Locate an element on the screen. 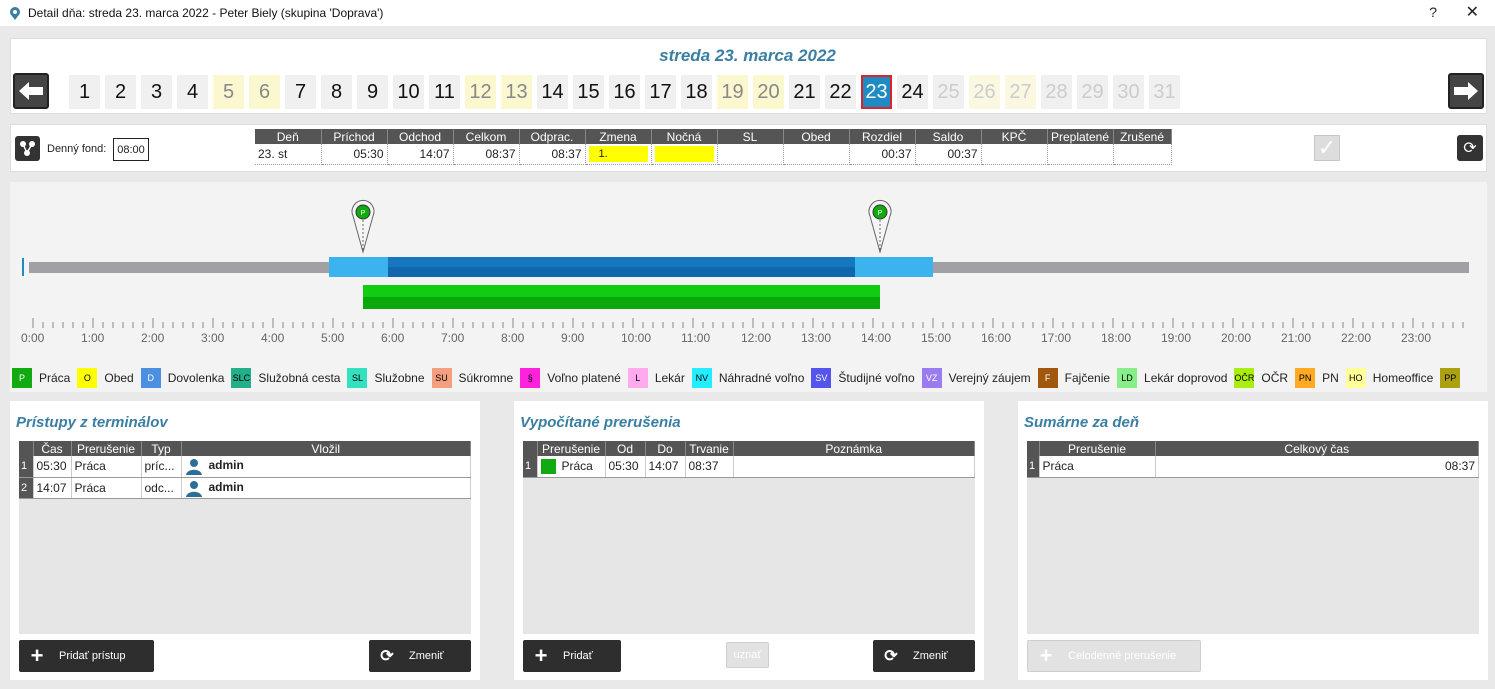 Image resolution: width=1495 pixels, height=689 pixels. day-7-button: 7 is located at coordinates (300, 92).